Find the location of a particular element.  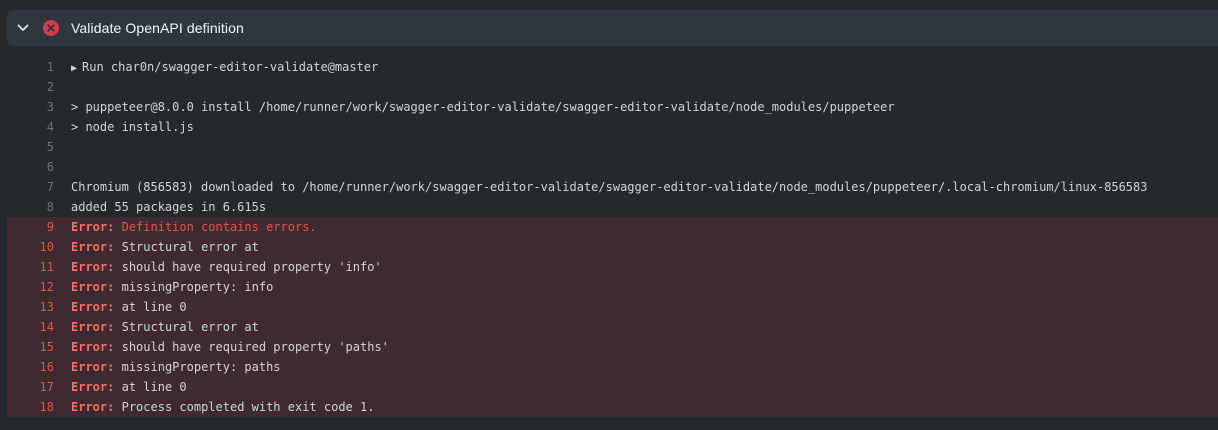

error-line: 16 Error: missingProperty: paths is located at coordinates (612, 367).